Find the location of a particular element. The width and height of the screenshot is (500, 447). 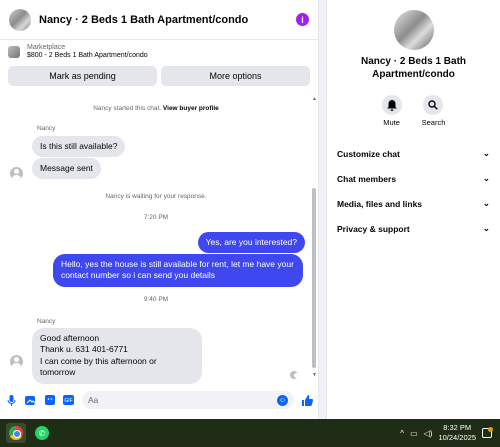

message-composer: GIF Aa ☺ is located at coordinates (159, 400).